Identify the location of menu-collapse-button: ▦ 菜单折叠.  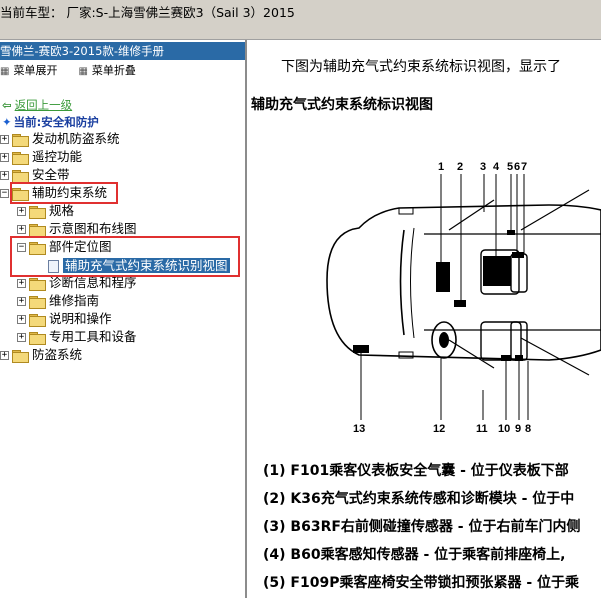
(106, 71).